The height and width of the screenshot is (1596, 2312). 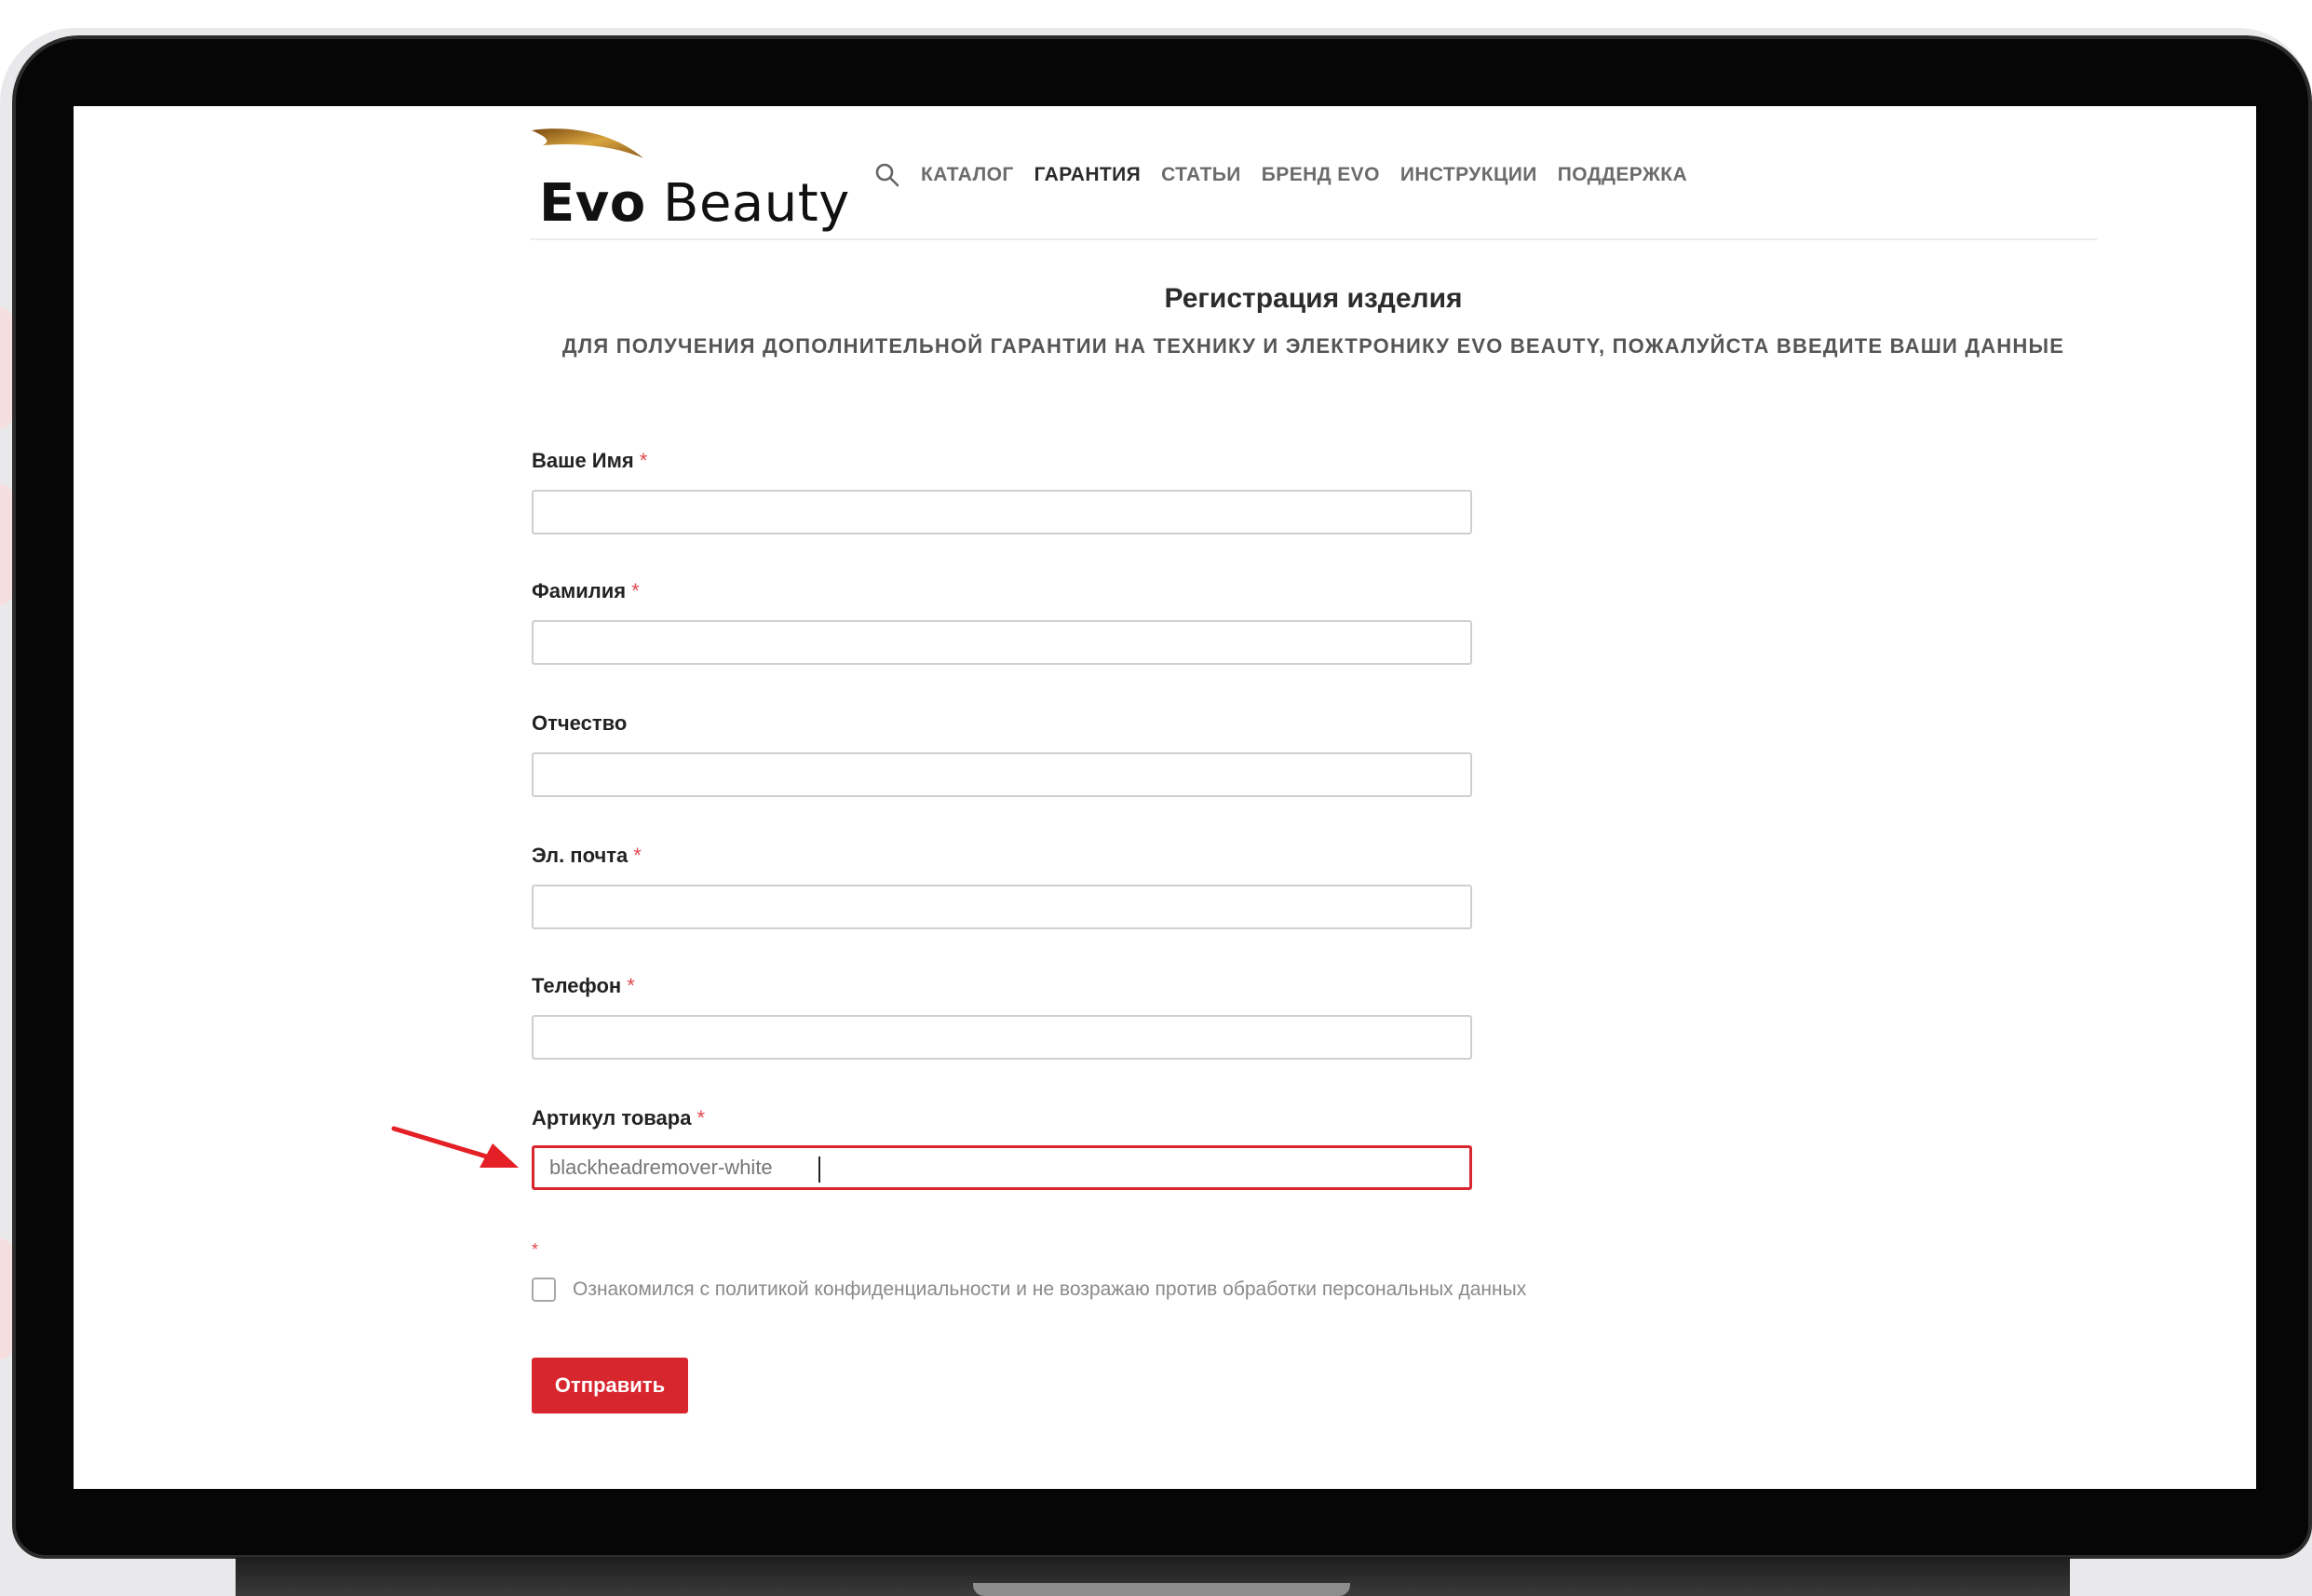 I want to click on last-name-label: Фамилия *, so click(x=586, y=591).